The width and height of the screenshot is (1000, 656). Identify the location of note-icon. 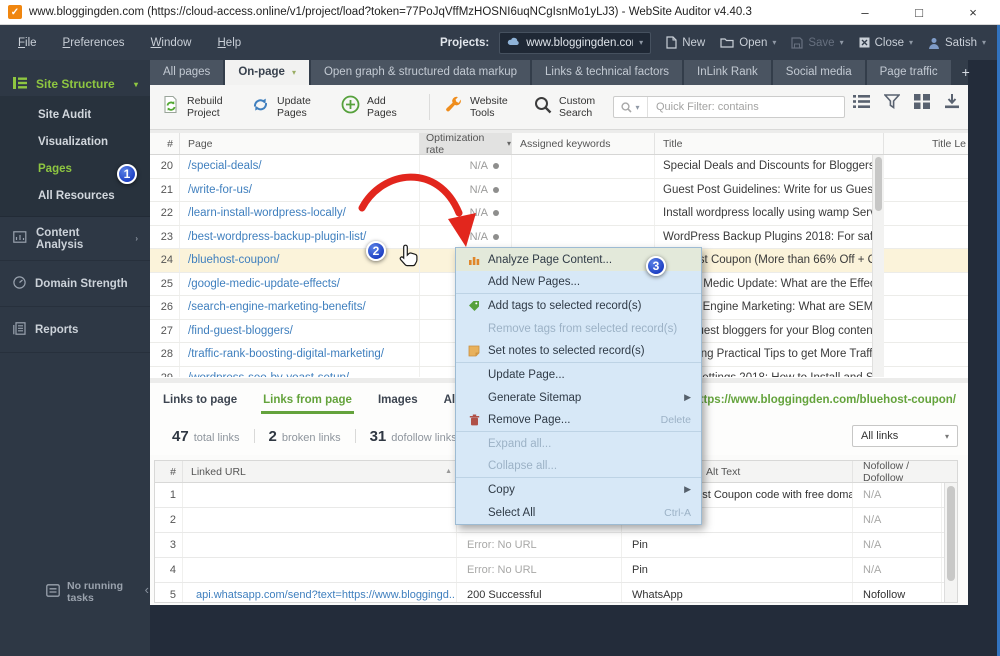
(474, 351).